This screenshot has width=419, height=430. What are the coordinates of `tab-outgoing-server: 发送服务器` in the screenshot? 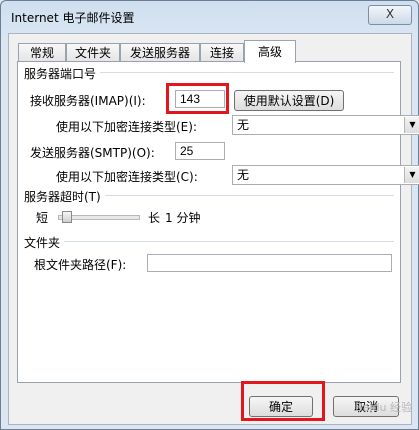 It's located at (160, 52).